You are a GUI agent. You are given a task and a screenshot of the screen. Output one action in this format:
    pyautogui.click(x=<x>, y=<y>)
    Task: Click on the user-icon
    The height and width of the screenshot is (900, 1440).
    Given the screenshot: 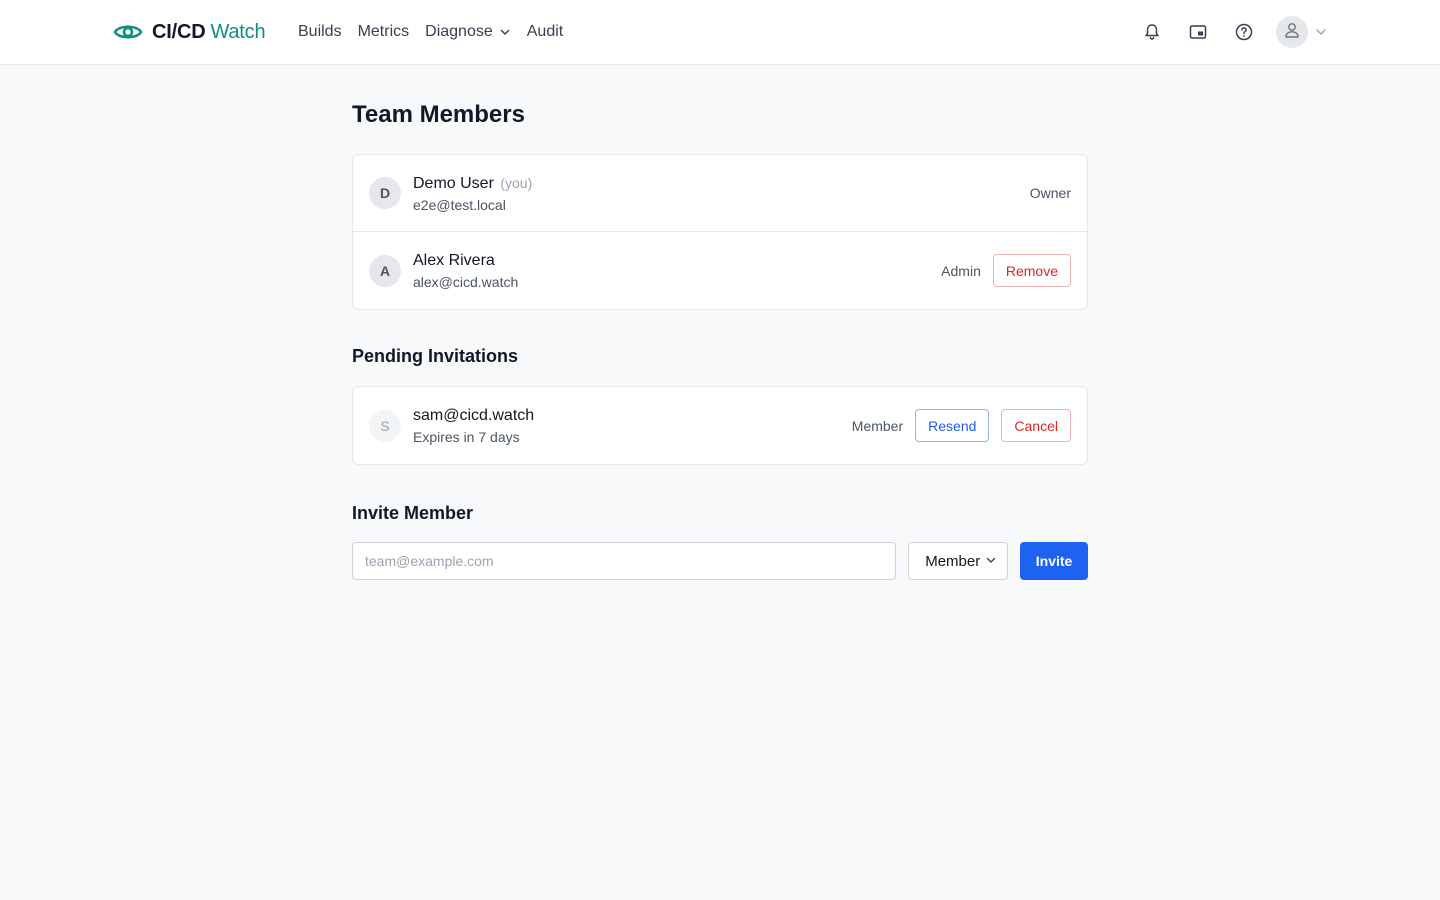 What is the action you would take?
    pyautogui.click(x=1292, y=32)
    